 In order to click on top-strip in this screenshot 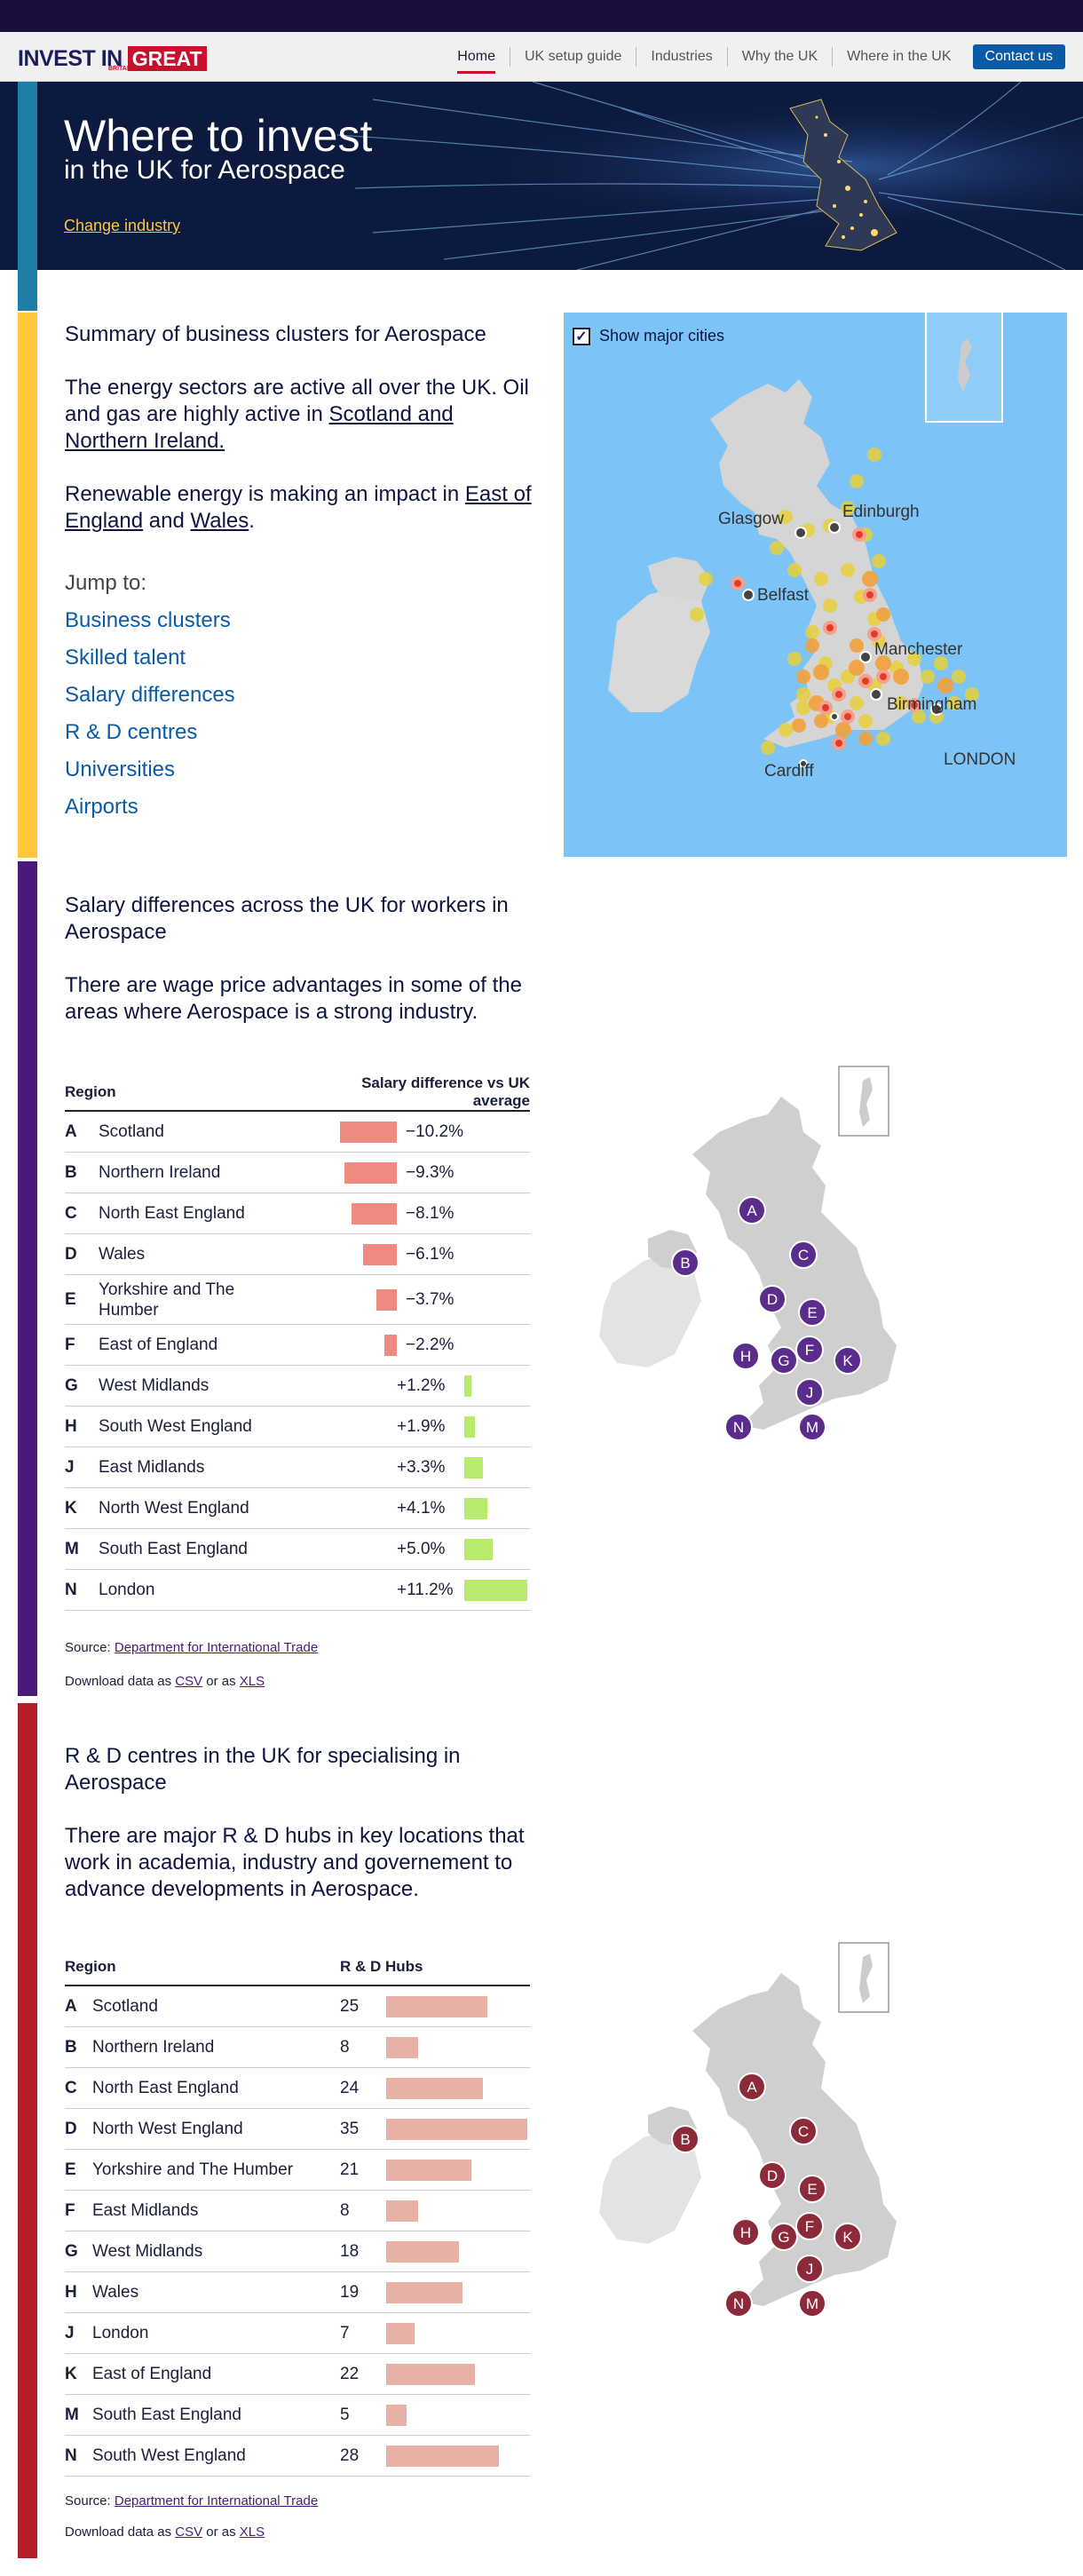, I will do `click(541, 16)`.